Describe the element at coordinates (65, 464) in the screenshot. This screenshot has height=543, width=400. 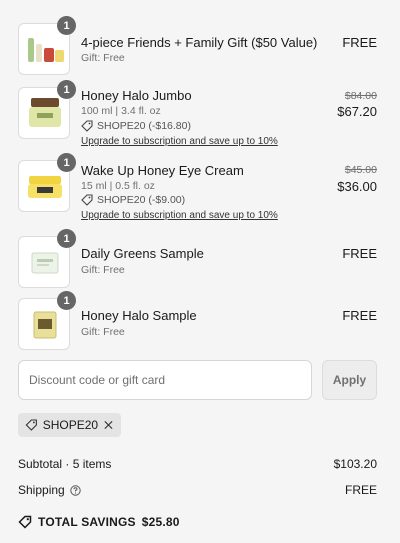
I see `subtotal-label: Subtotal · 5 items` at that location.